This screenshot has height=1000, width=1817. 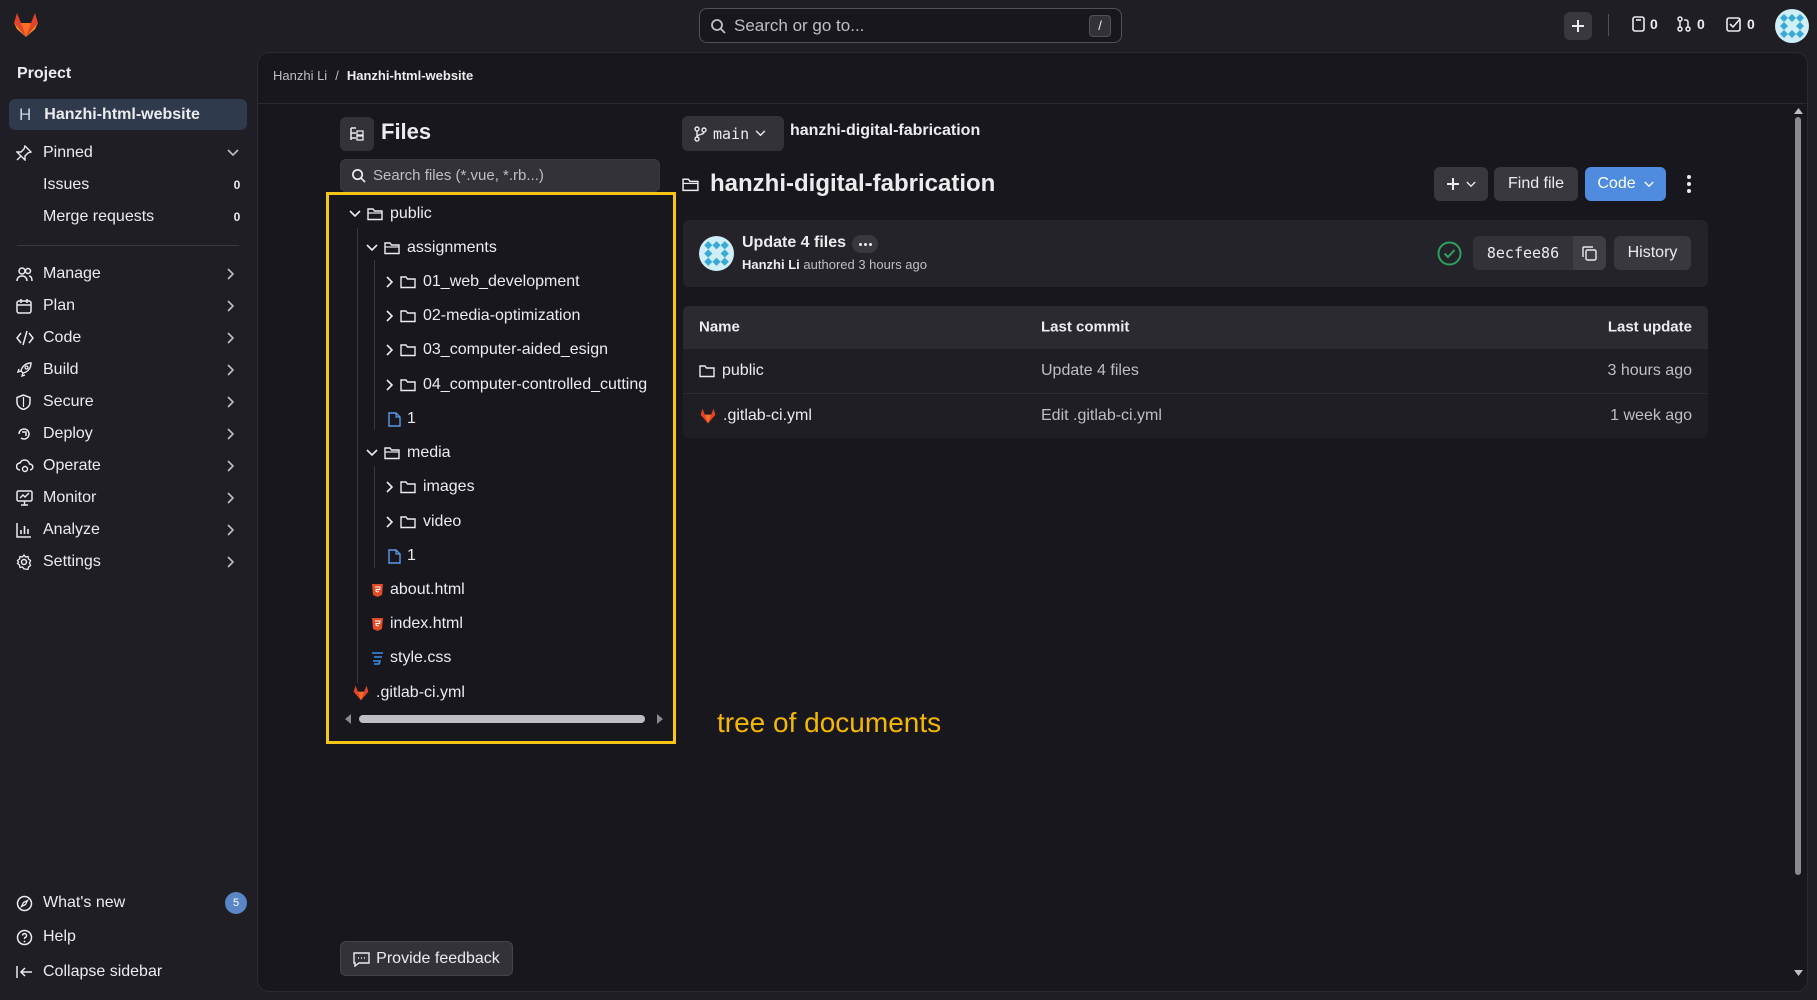 I want to click on file-icon, so click(x=394, y=419).